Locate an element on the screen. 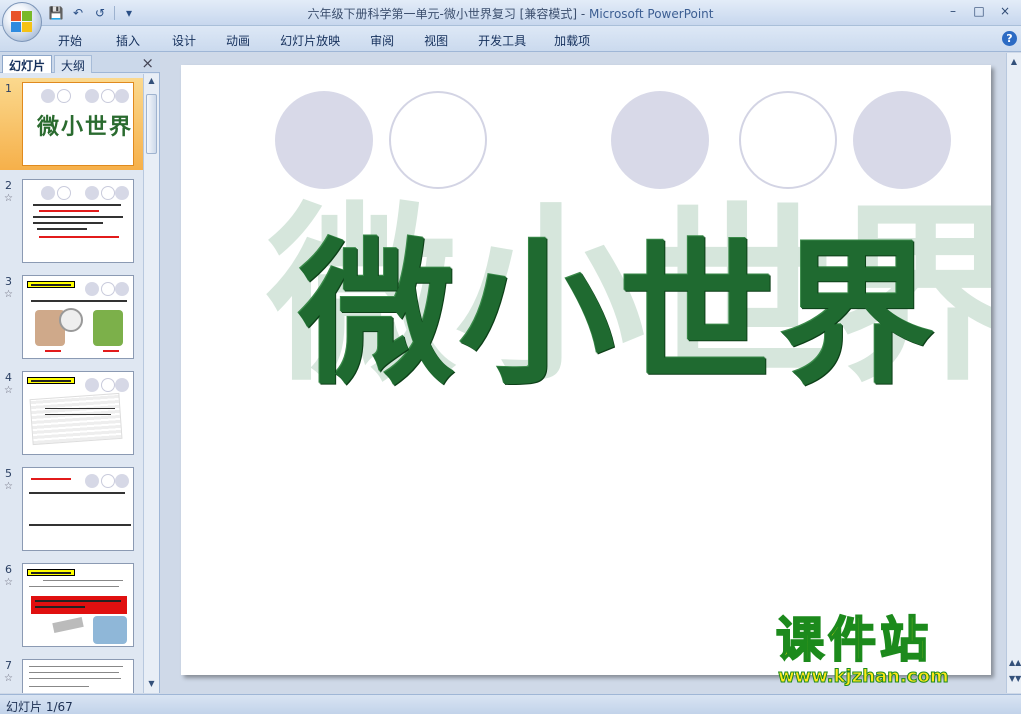 The height and width of the screenshot is (714, 1021). scroll-down-icon: ▼ is located at coordinates (151, 685).